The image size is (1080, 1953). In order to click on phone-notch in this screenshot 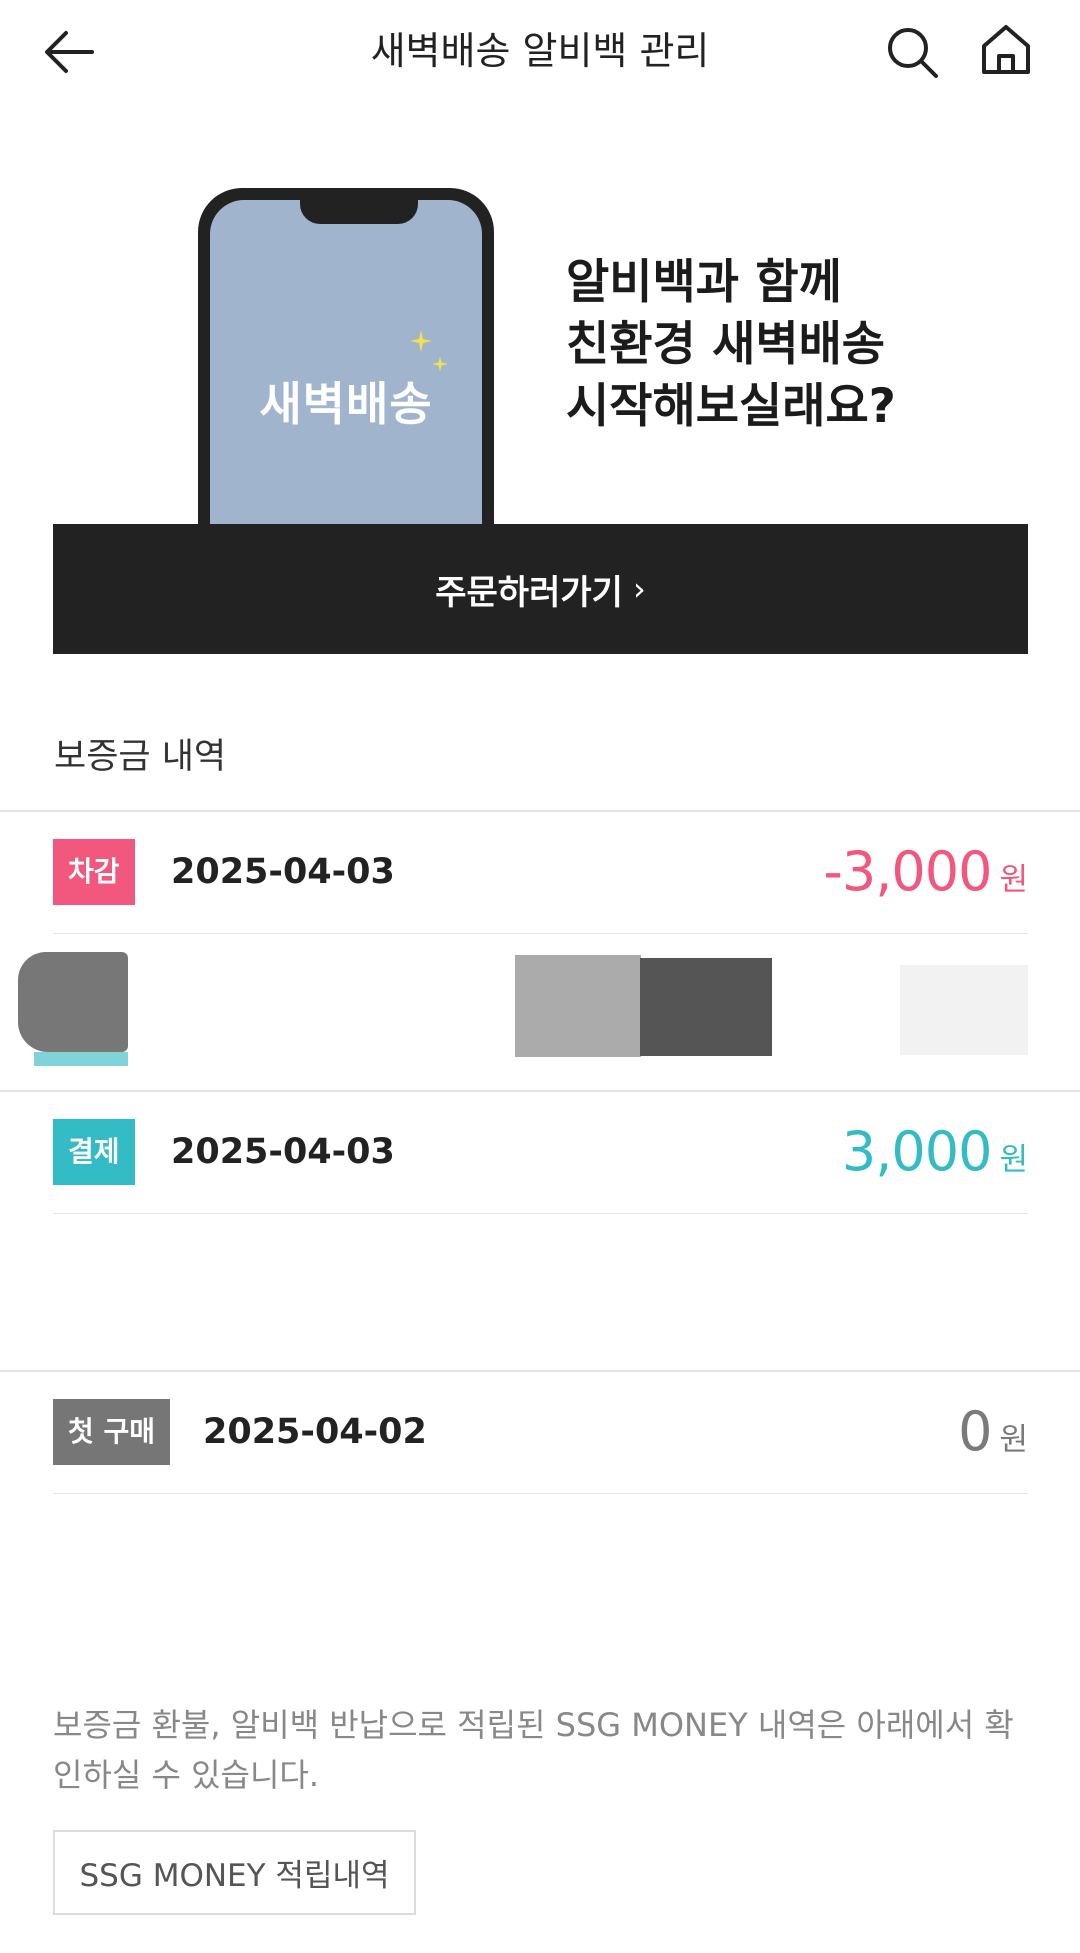, I will do `click(359, 212)`.